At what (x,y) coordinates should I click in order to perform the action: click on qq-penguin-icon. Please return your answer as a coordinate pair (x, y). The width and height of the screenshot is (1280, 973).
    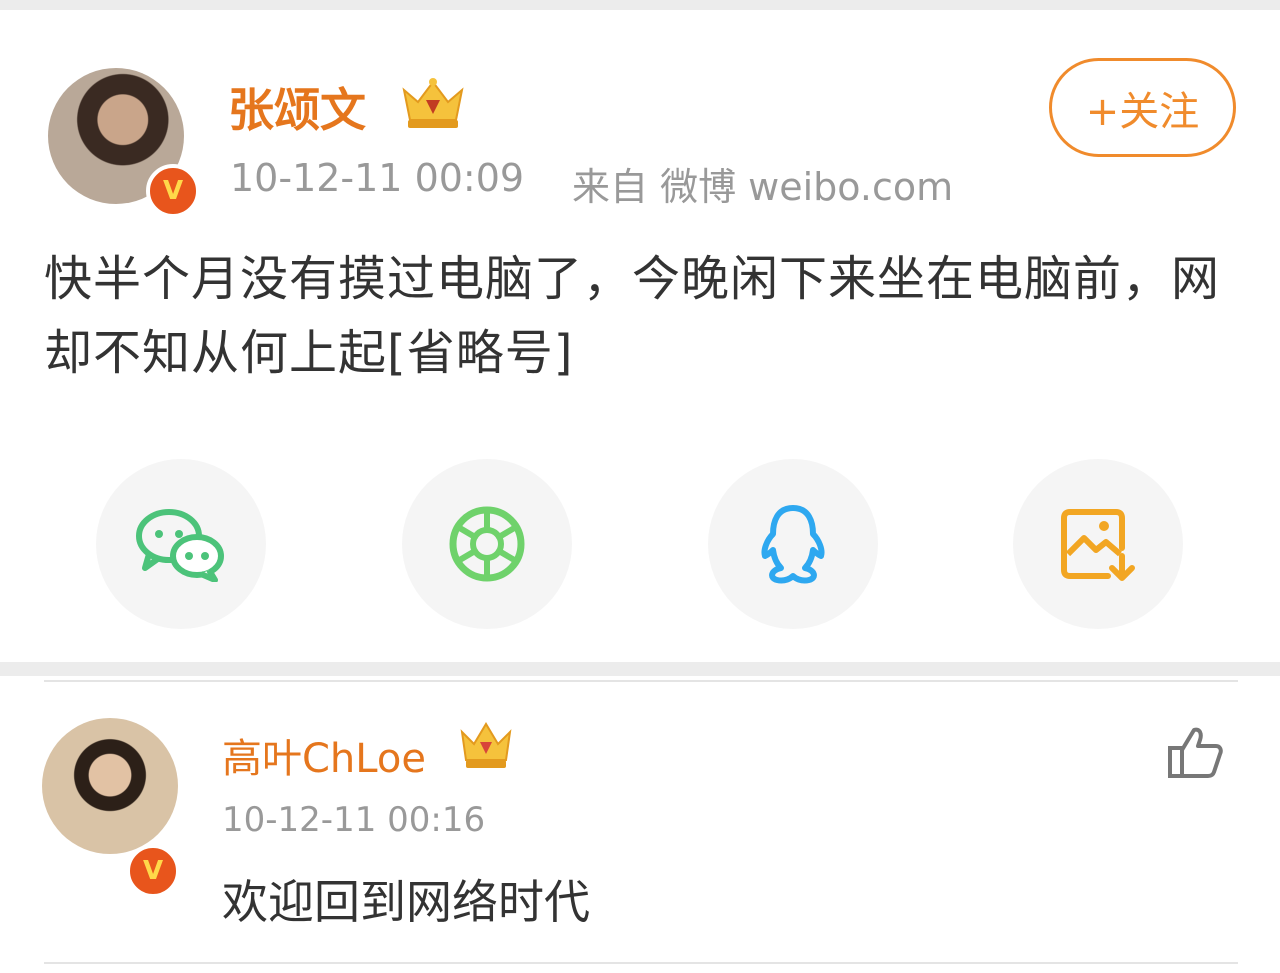
    Looking at the image, I should click on (793, 544).